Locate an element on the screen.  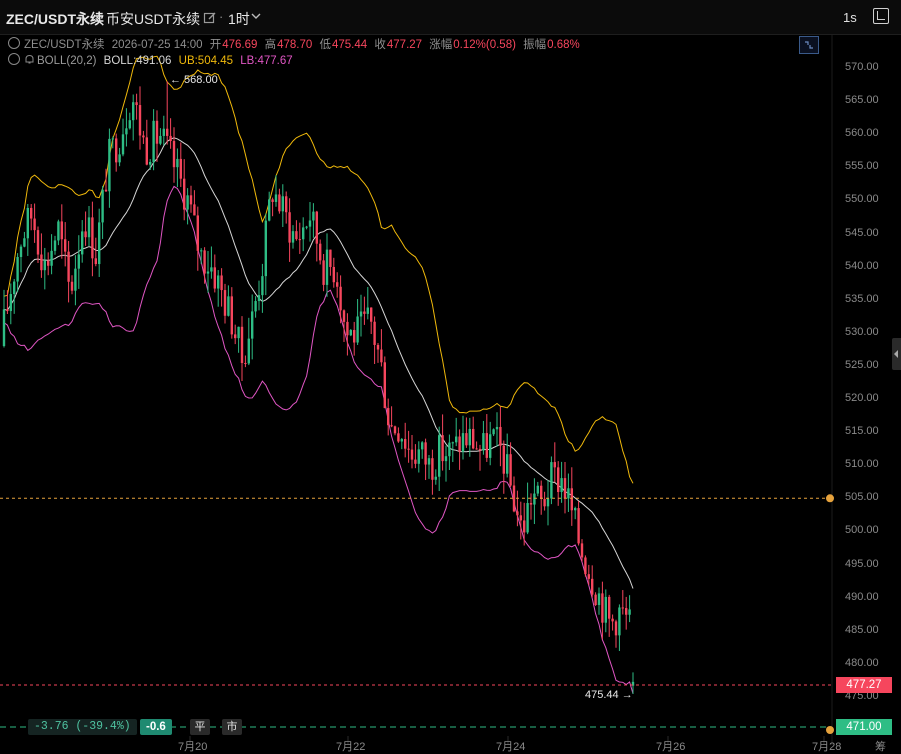
alert-handle is located at coordinates (830, 498).